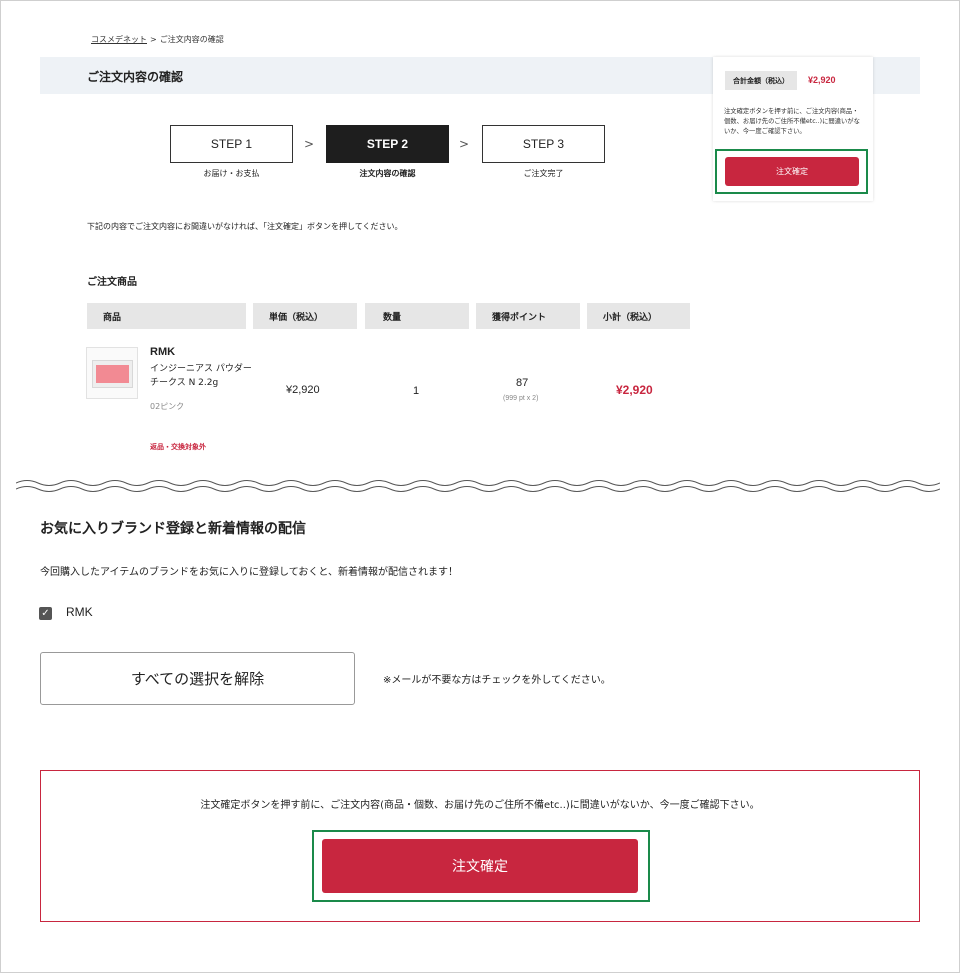  I want to click on deselect-all-button: すべての選択を解除, so click(197, 678).